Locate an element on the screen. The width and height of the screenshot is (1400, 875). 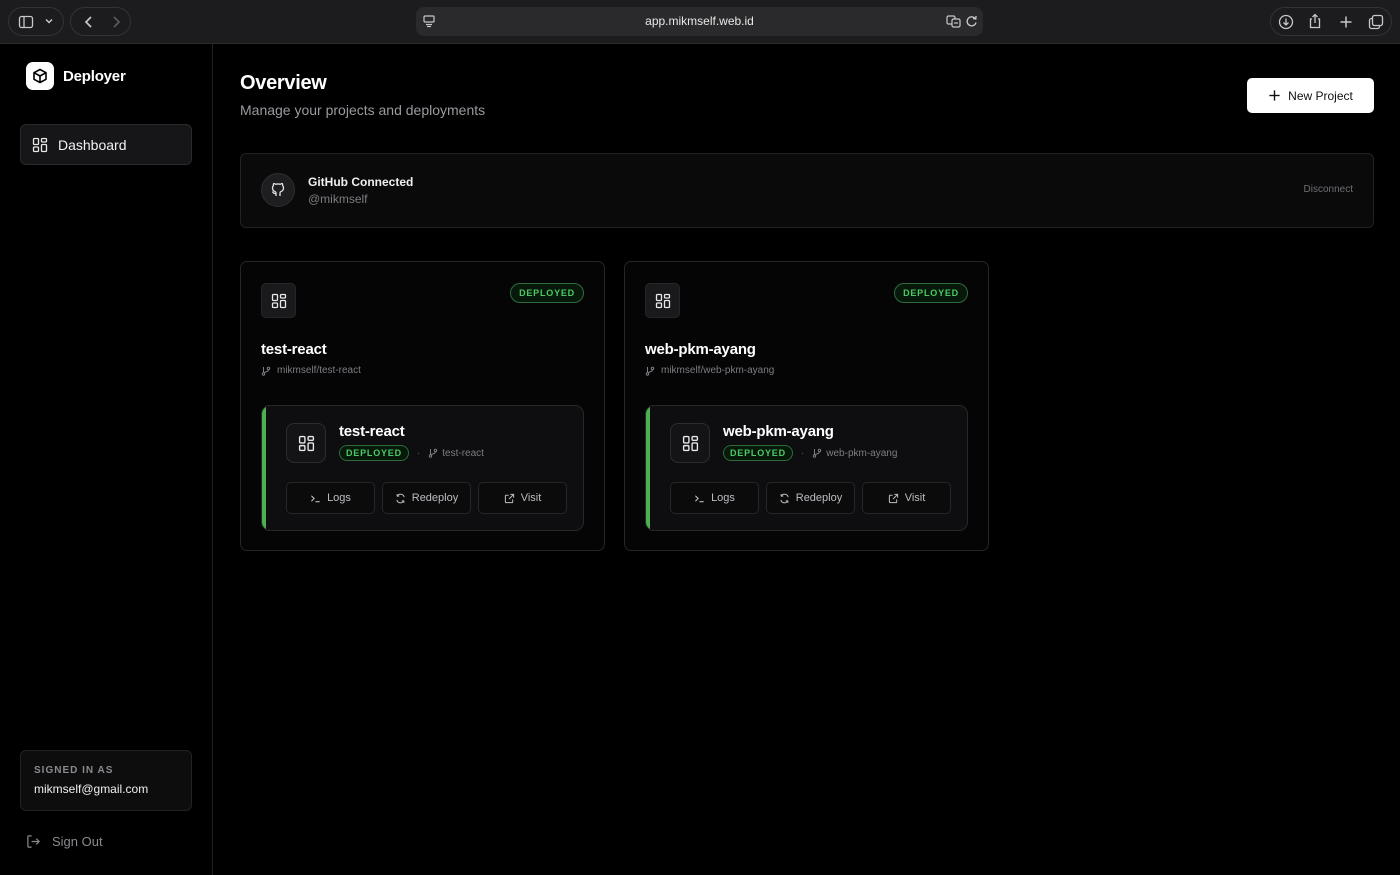
address-bar: app.mikmself.web.id is located at coordinates (699, 21).